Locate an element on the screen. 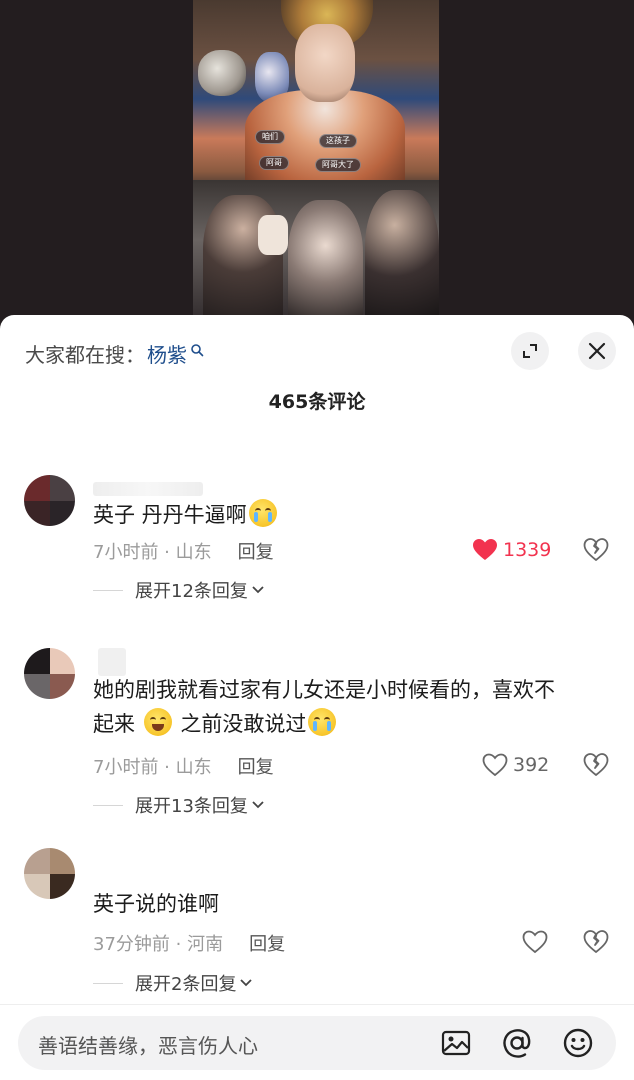  close-button is located at coordinates (597, 351).